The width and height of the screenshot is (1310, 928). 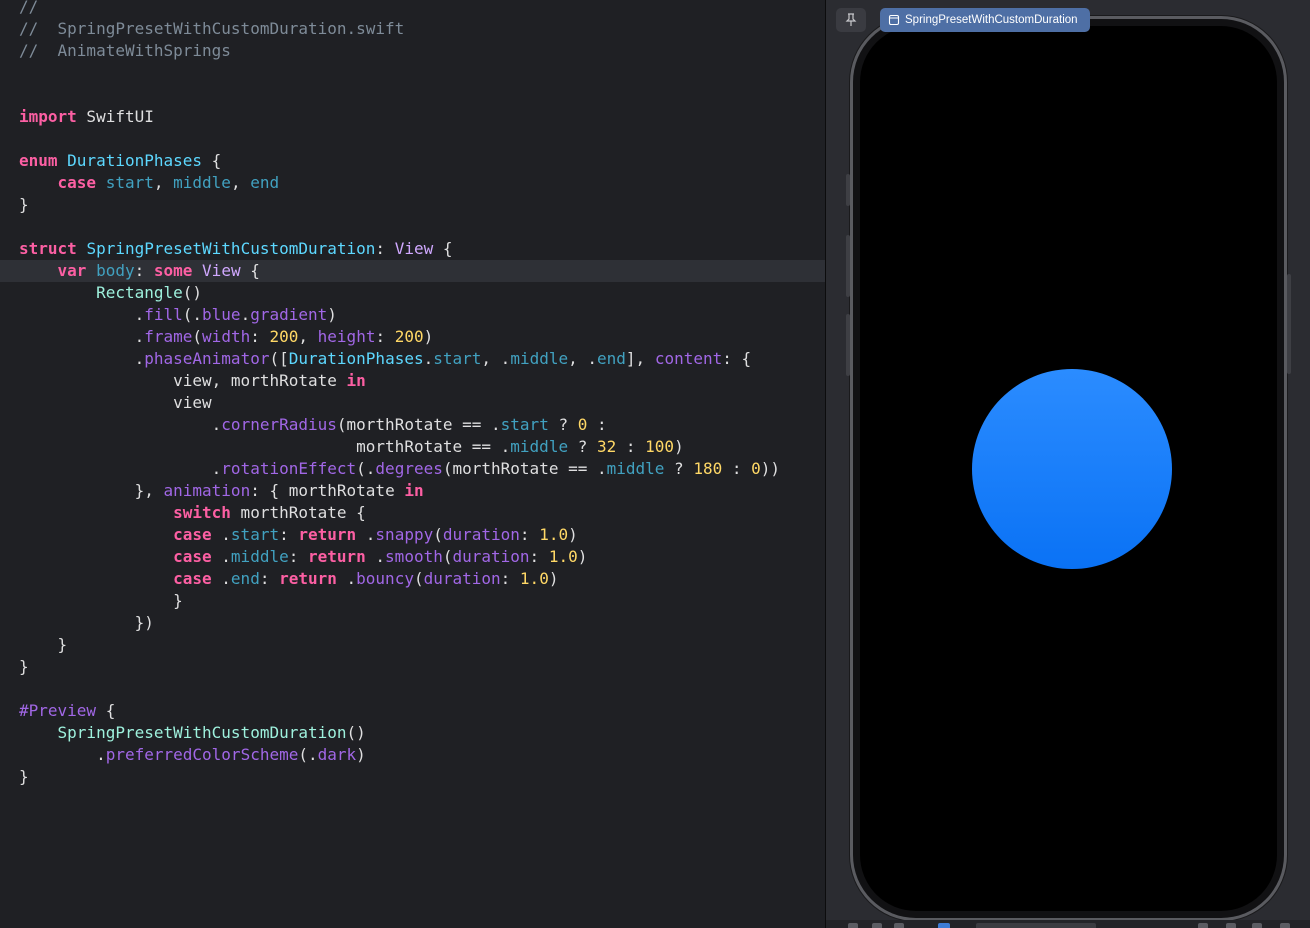 What do you see at coordinates (851, 20) in the screenshot?
I see `pin-preview-button` at bounding box center [851, 20].